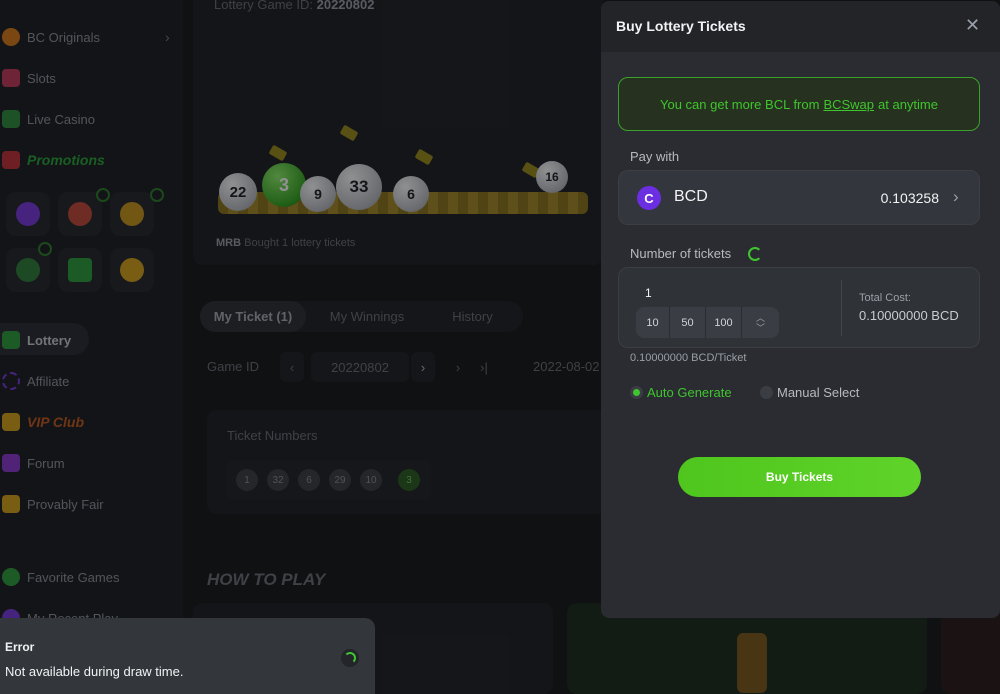 The height and width of the screenshot is (694, 1000). What do you see at coordinates (766, 392) in the screenshot?
I see `manual-select-radio` at bounding box center [766, 392].